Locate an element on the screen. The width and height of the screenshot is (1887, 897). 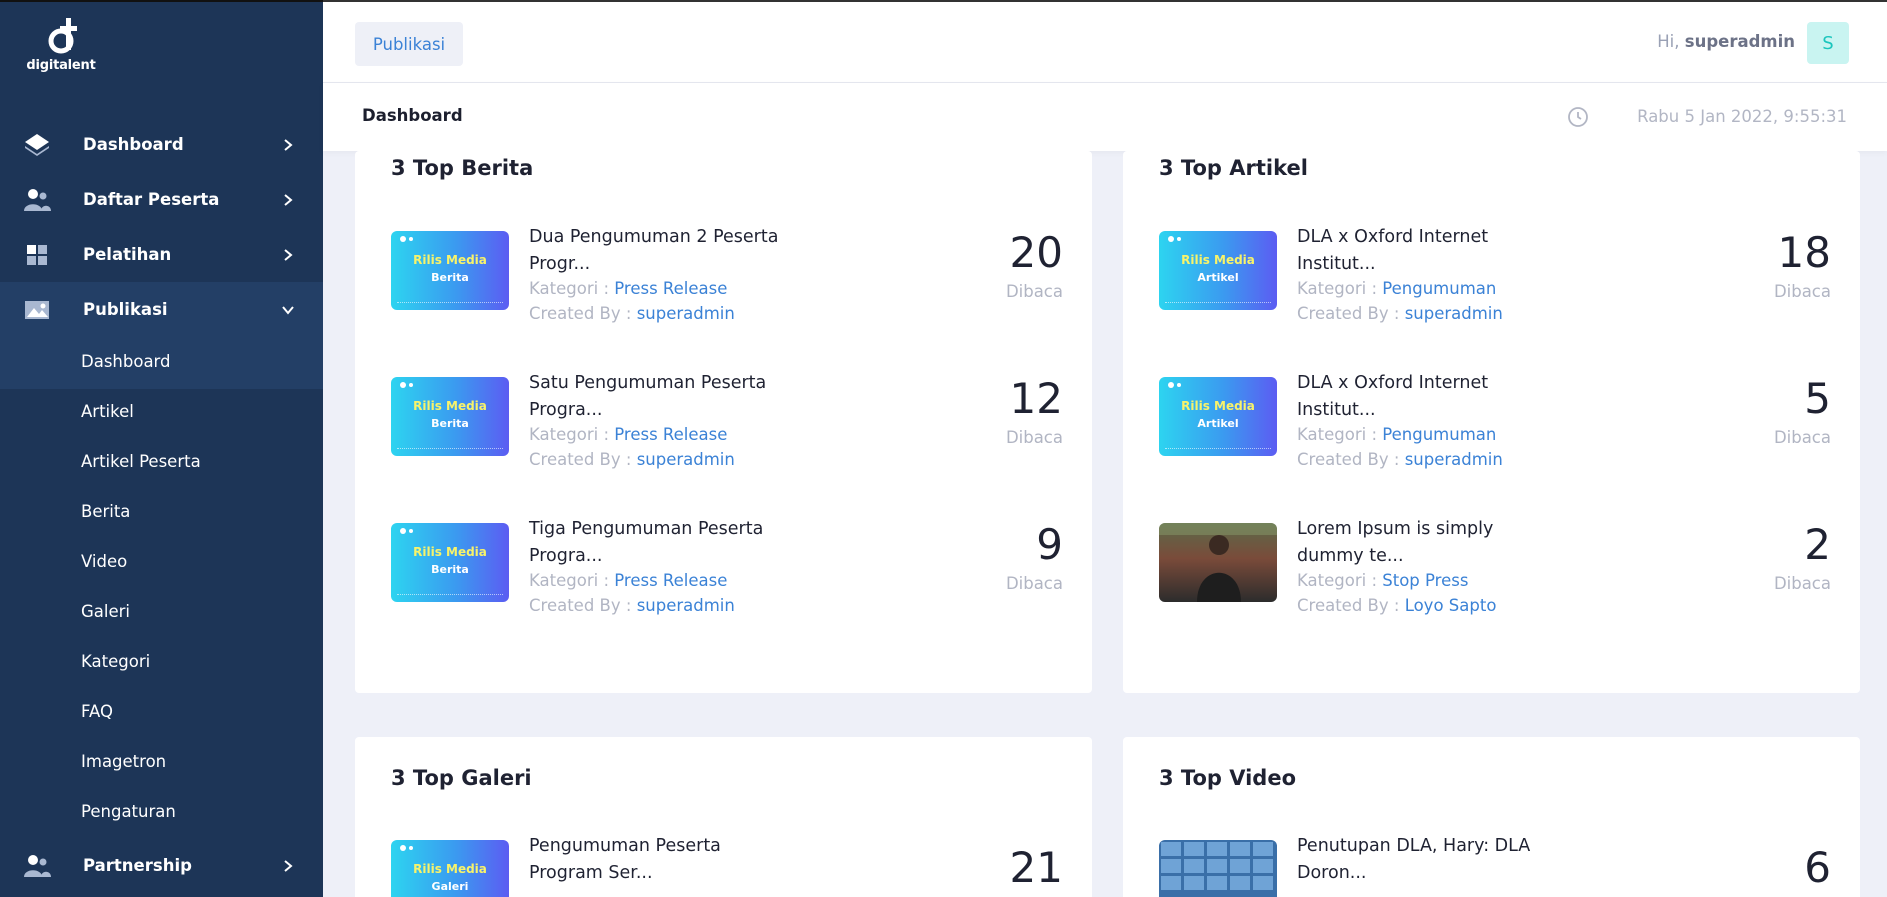
author-link: Loyo Sapto is located at coordinates (1451, 605).